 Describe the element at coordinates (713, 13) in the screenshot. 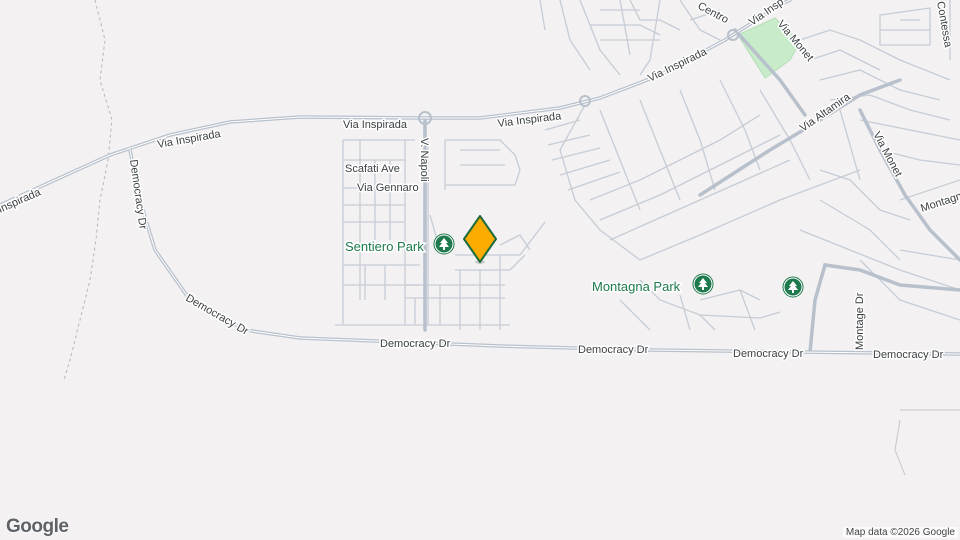

I see `label-centro: Centro` at that location.